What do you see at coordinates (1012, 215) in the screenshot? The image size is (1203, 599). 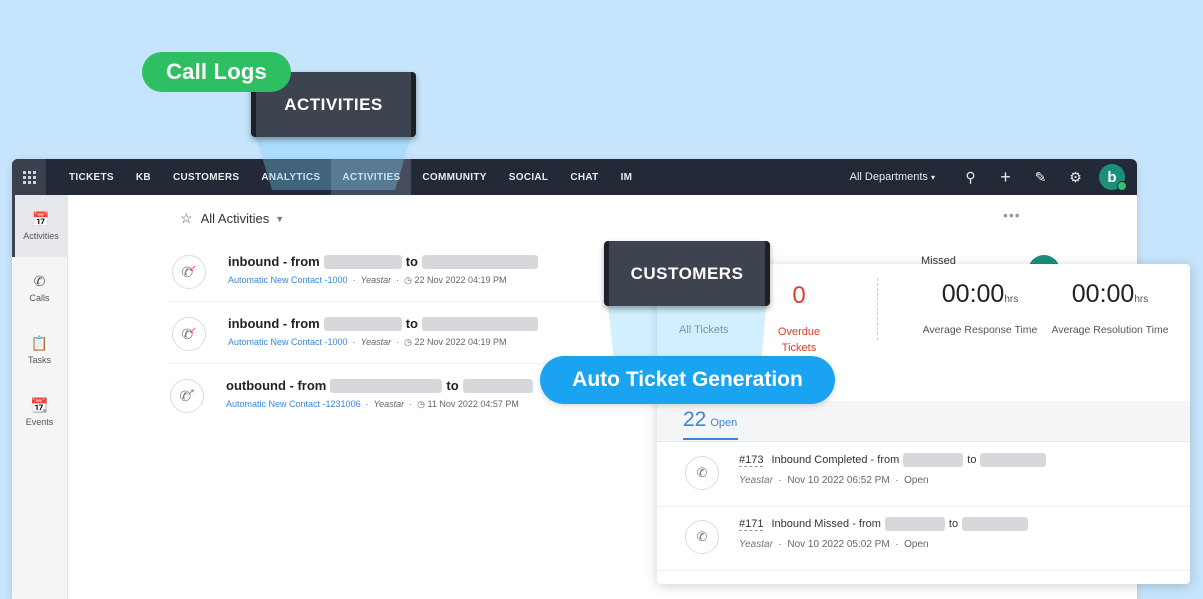 I see `more-options-icon: •••` at bounding box center [1012, 215].